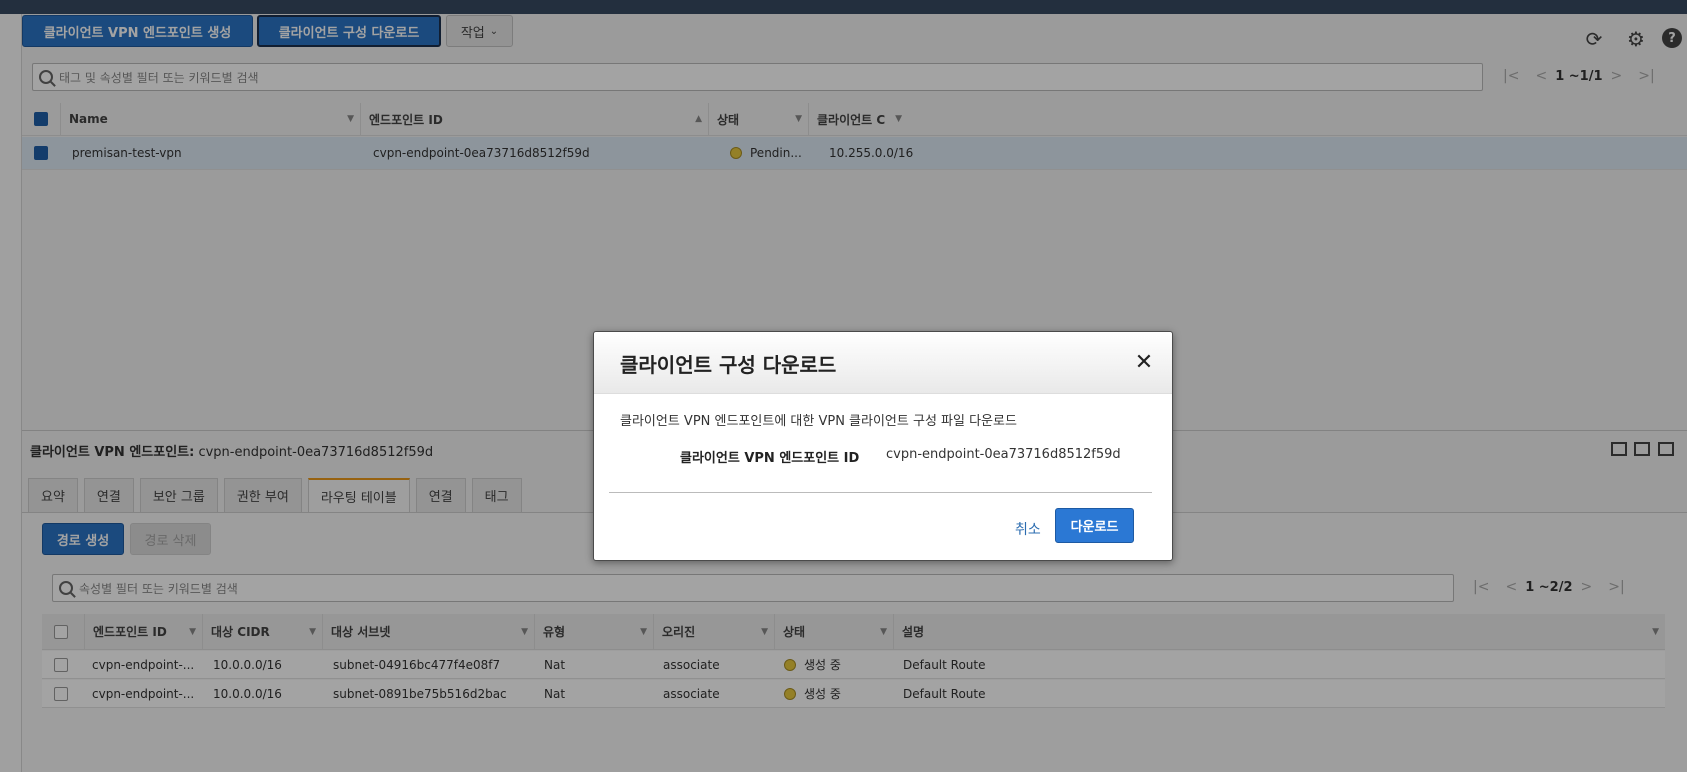  I want to click on close-icon: ✕, so click(1144, 362).